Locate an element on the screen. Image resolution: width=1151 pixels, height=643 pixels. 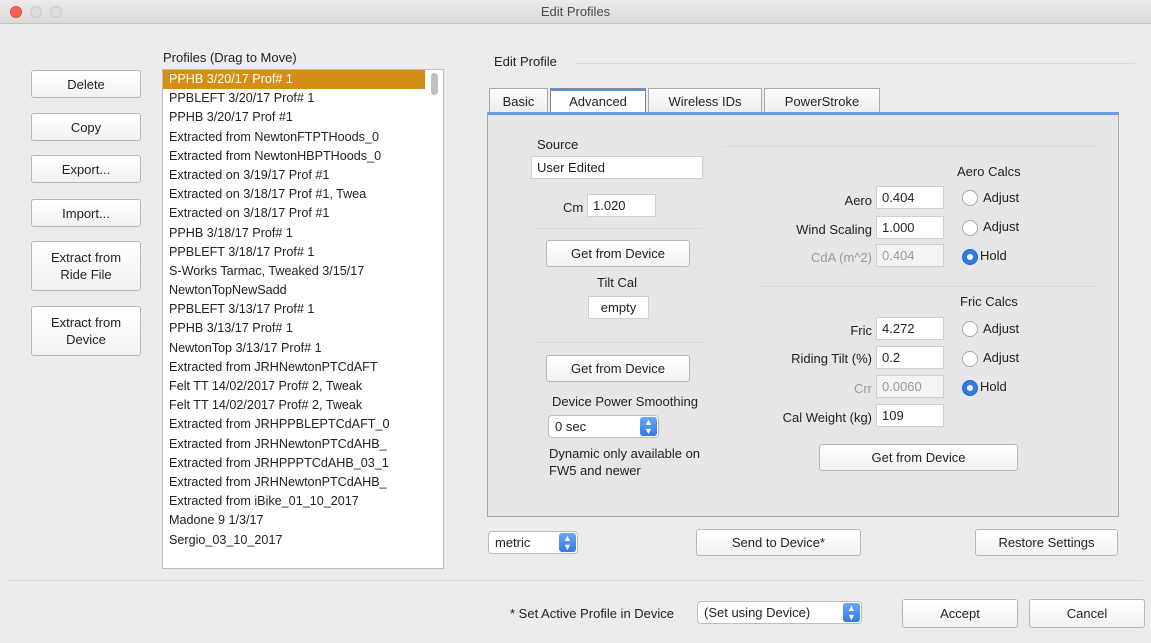
profile-list-item: PPHB 3/20/17 Prof #1 is located at coordinates (294, 117).